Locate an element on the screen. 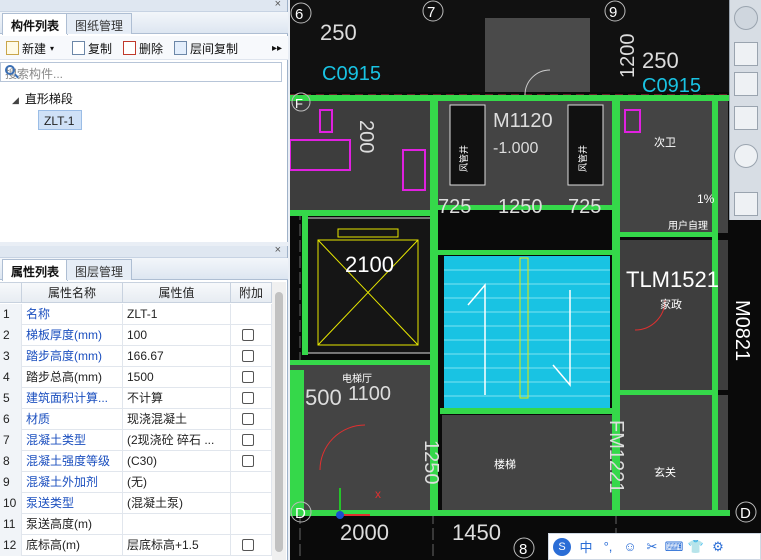 The width and height of the screenshot is (761, 560). property-value: (混凝土泵) is located at coordinates (177, 503).